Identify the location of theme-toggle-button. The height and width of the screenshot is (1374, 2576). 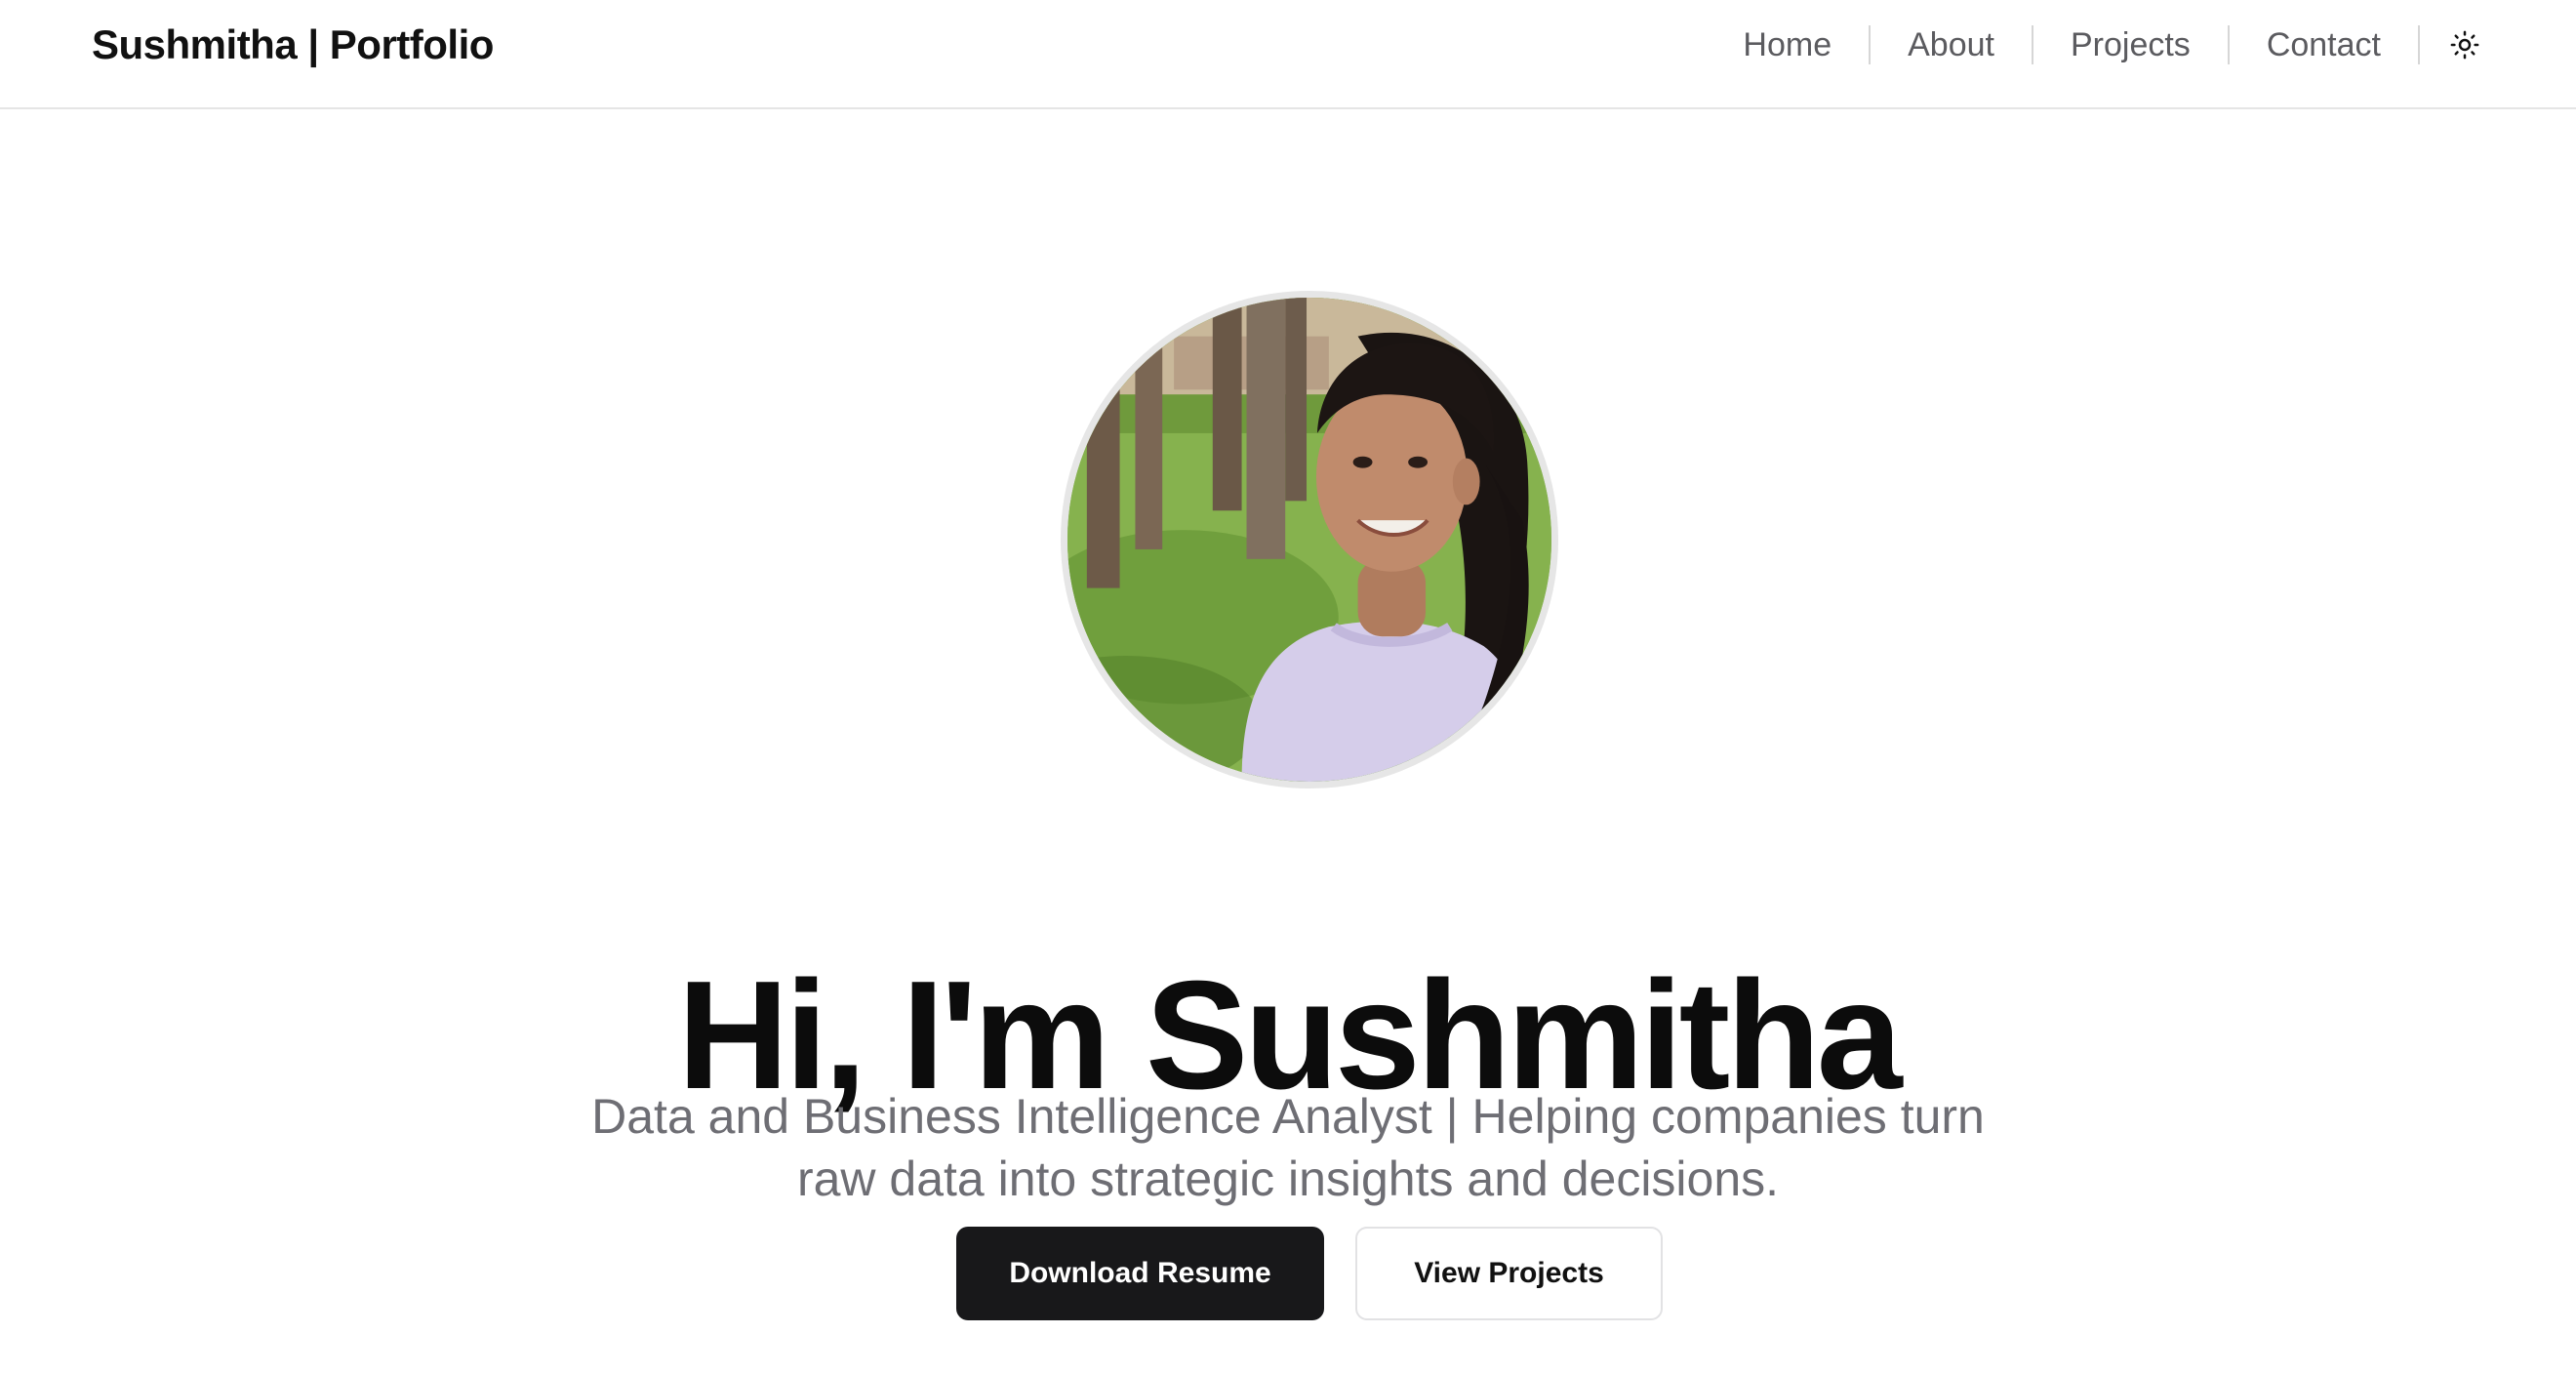
(2465, 45).